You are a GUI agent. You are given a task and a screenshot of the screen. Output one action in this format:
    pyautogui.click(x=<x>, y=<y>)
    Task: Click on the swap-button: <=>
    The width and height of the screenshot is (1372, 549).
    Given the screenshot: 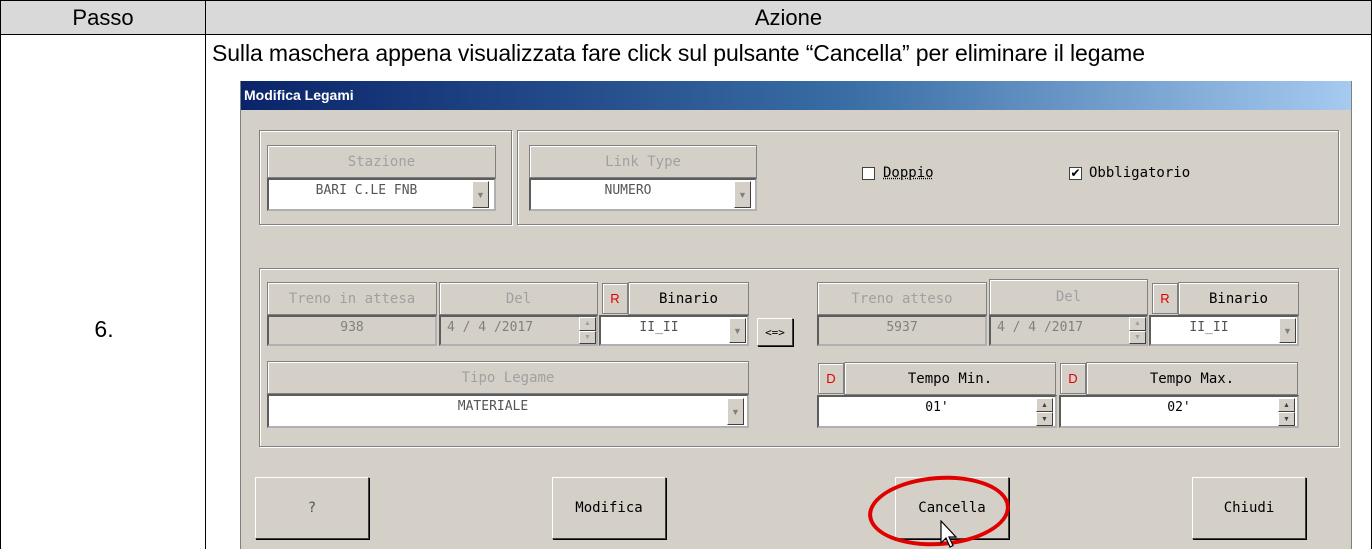 What is the action you would take?
    pyautogui.click(x=775, y=332)
    